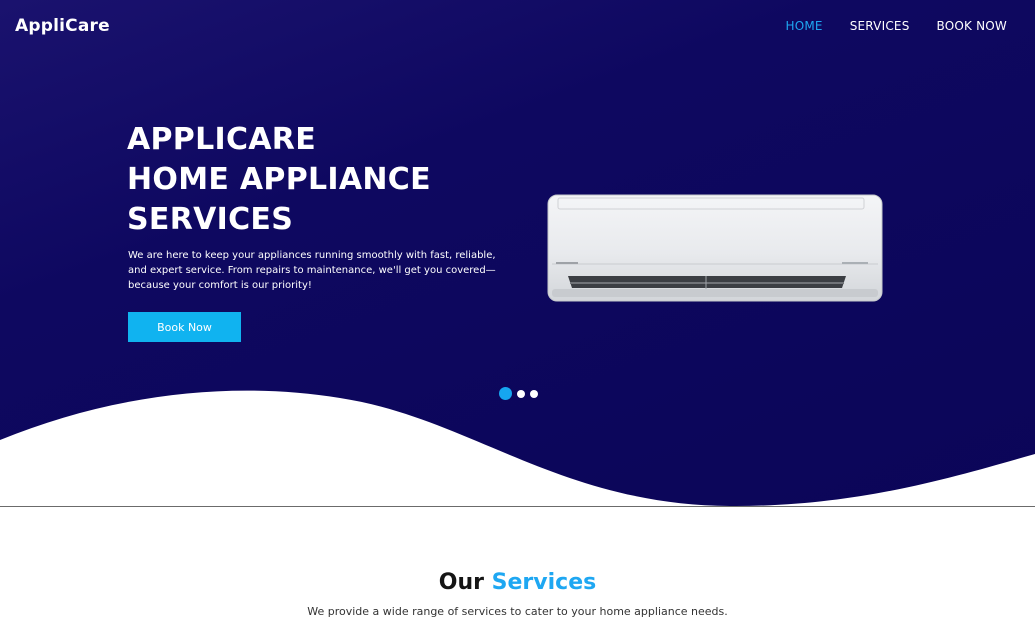  What do you see at coordinates (517, 506) in the screenshot?
I see `section-divider` at bounding box center [517, 506].